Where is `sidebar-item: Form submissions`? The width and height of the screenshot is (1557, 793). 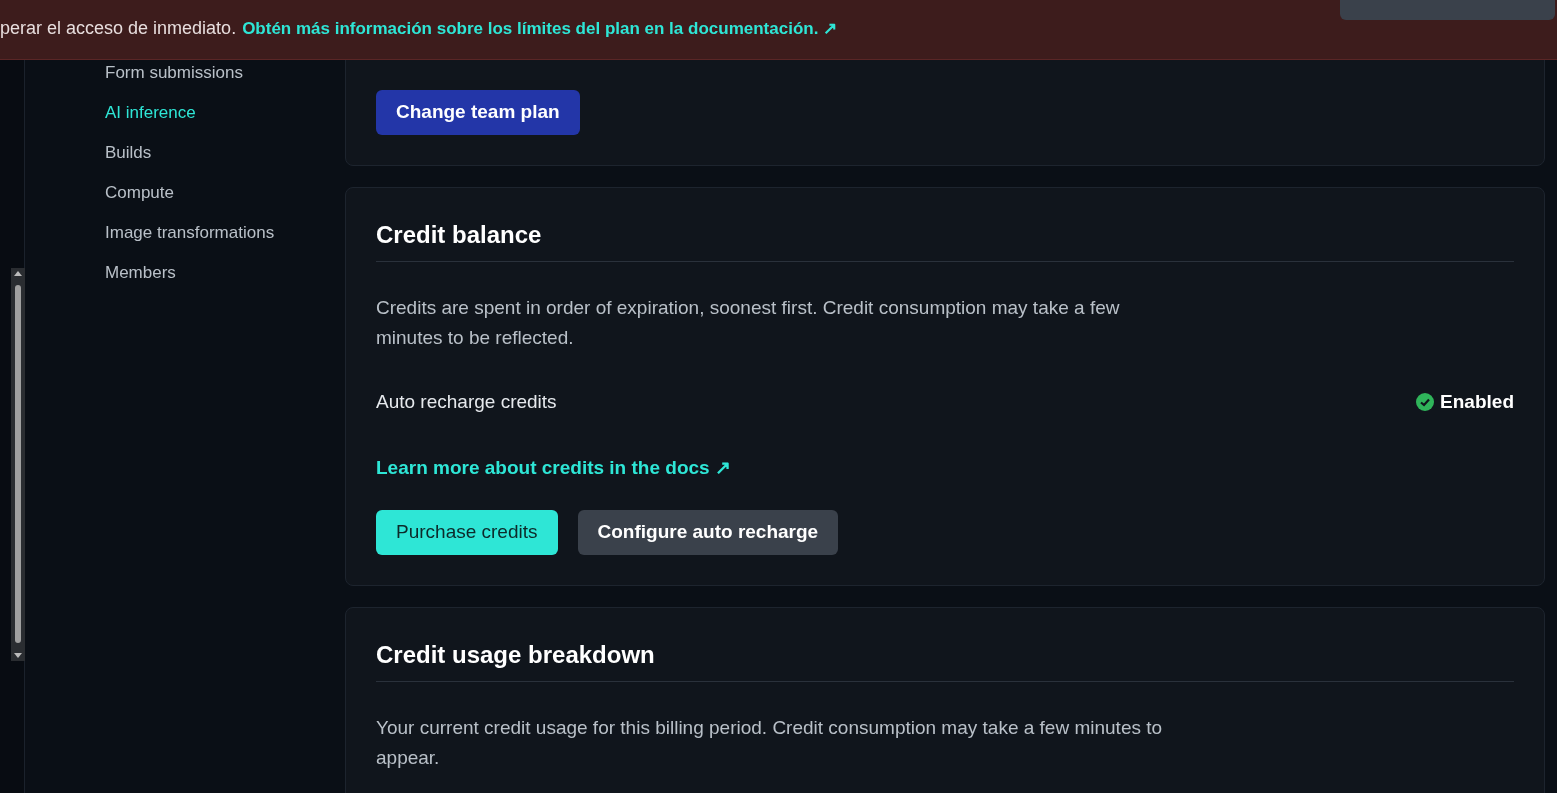
sidebar-item: Form submissions is located at coordinates (174, 83).